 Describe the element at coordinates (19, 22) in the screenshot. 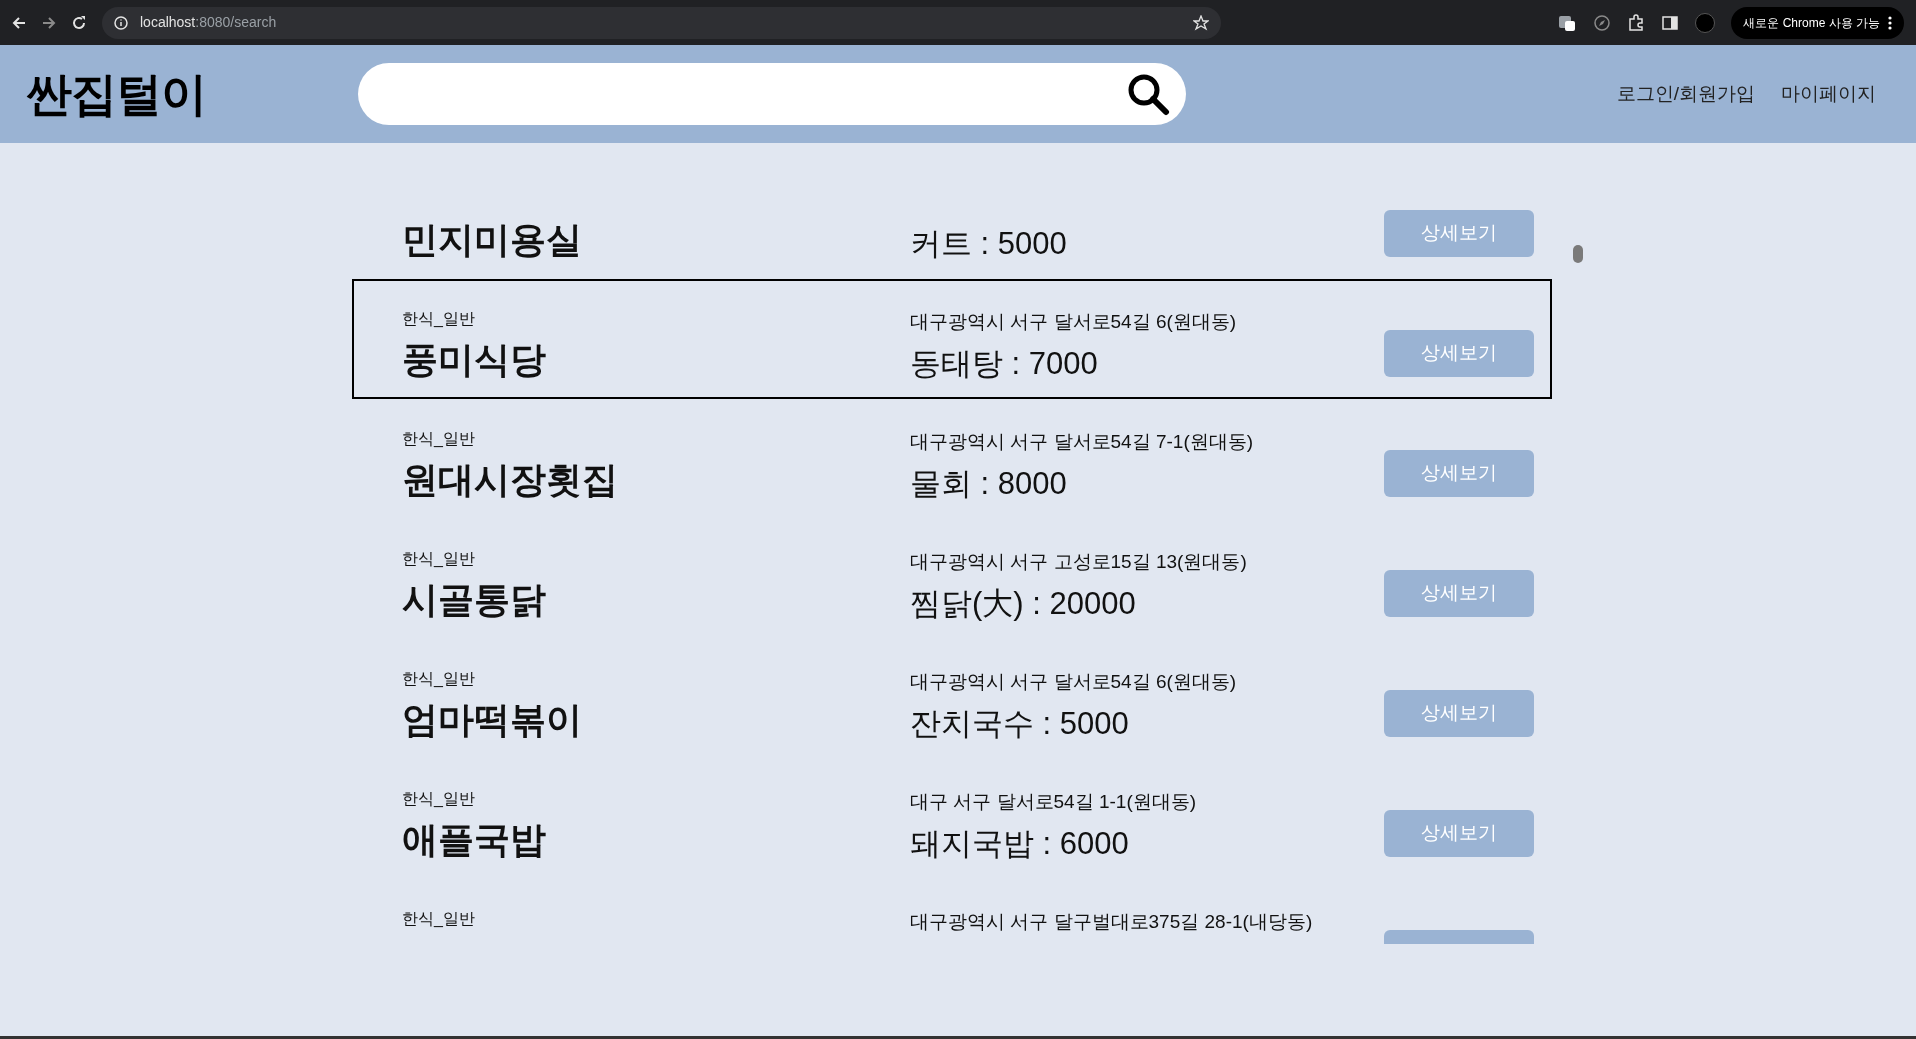

I see `back-icon` at that location.